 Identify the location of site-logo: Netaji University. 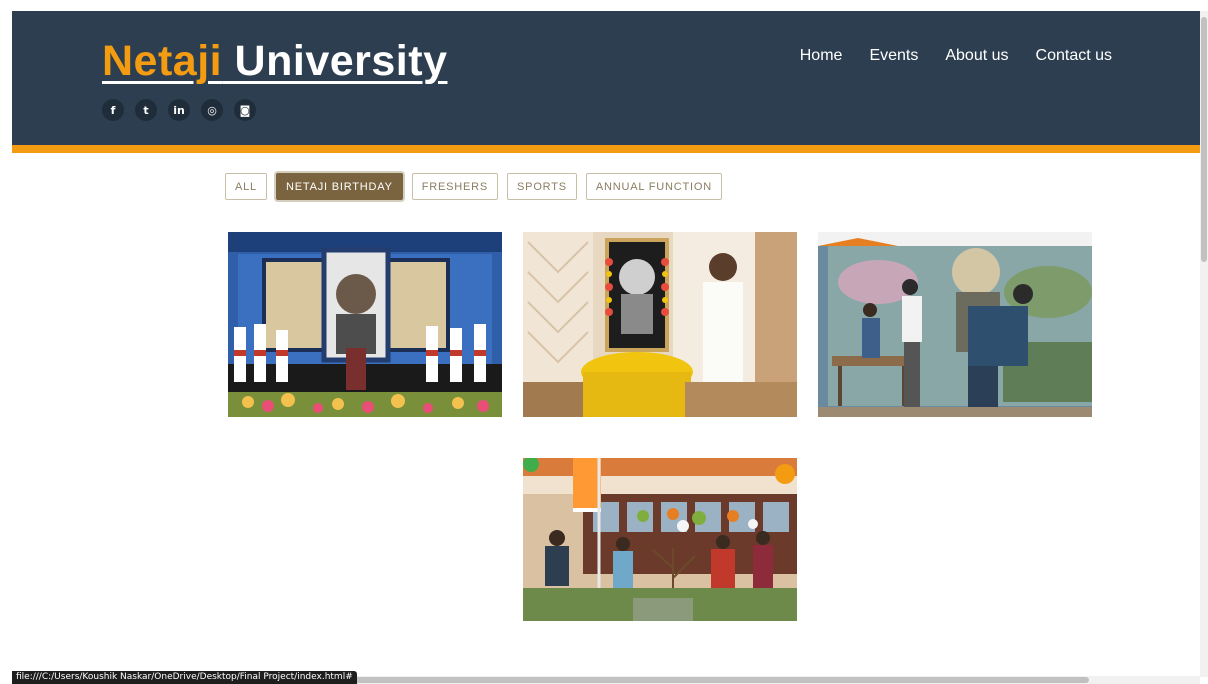
(274, 61).